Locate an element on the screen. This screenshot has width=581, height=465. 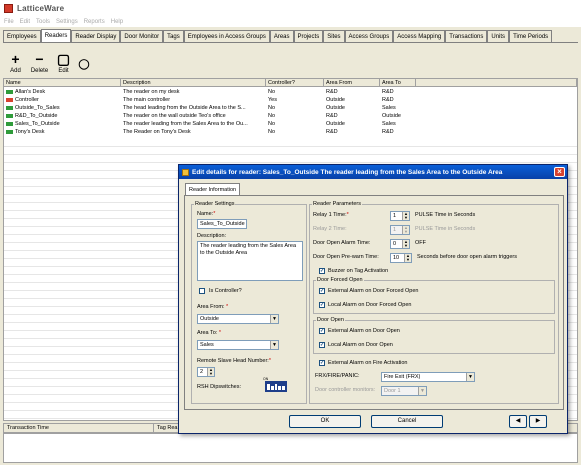
menu-bar: File Edit Tools Settings Reports Help is located at coordinates (290, 21).